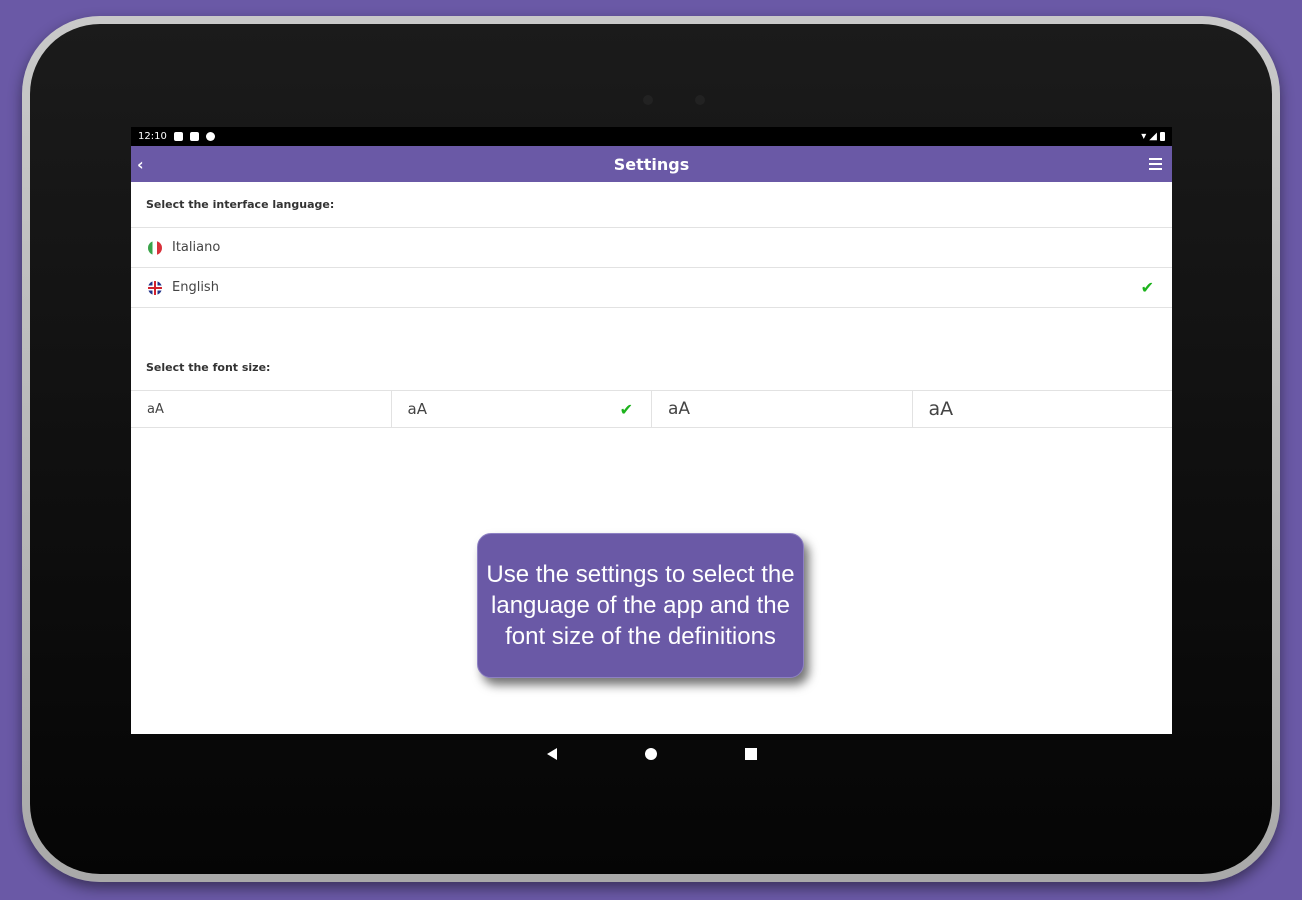  What do you see at coordinates (750, 754) in the screenshot?
I see `nav-recents-icon` at bounding box center [750, 754].